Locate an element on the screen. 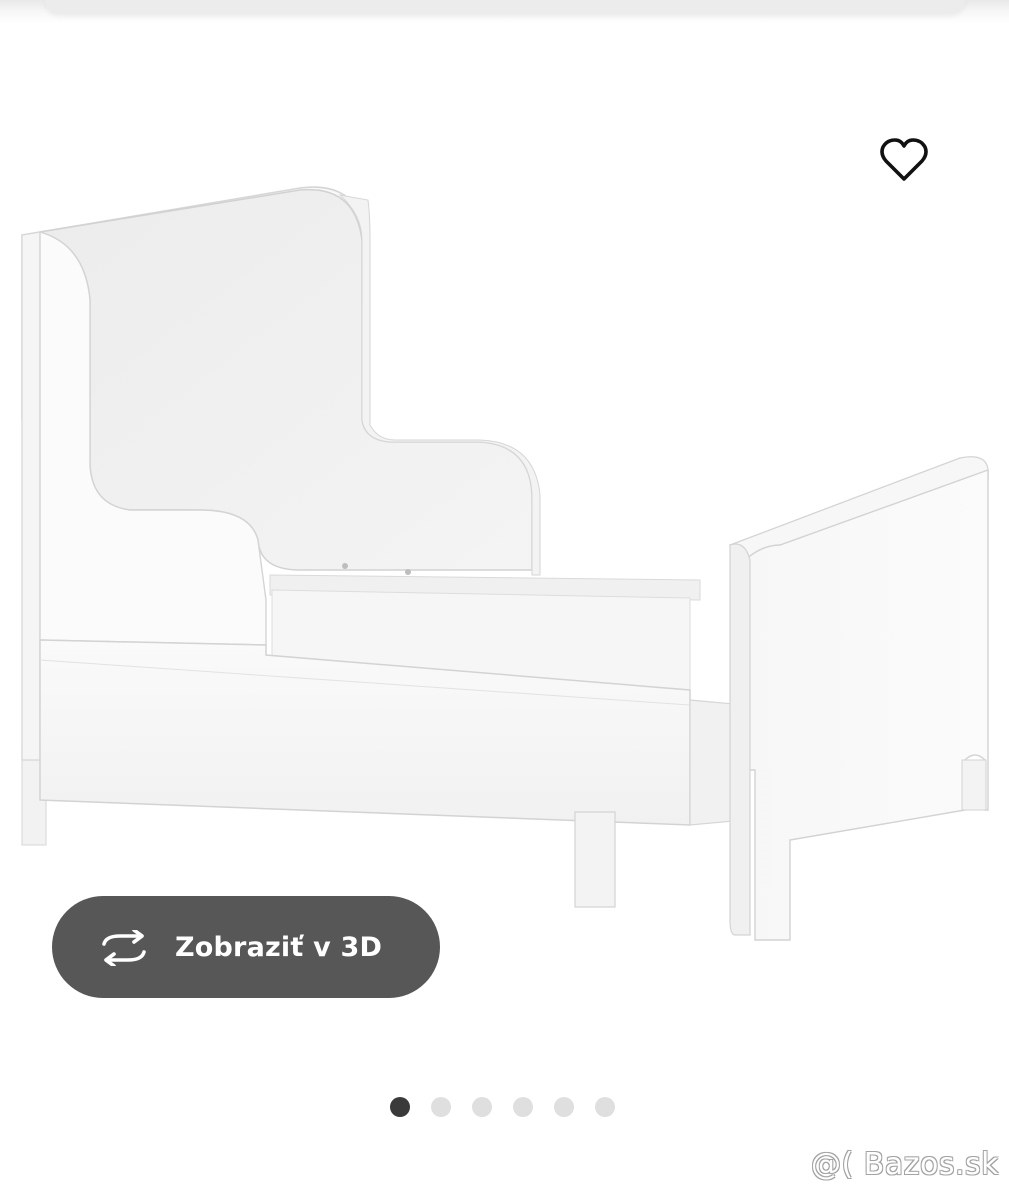 This screenshot has height=1200, width=1009. carousel-indicators is located at coordinates (502, 1107).